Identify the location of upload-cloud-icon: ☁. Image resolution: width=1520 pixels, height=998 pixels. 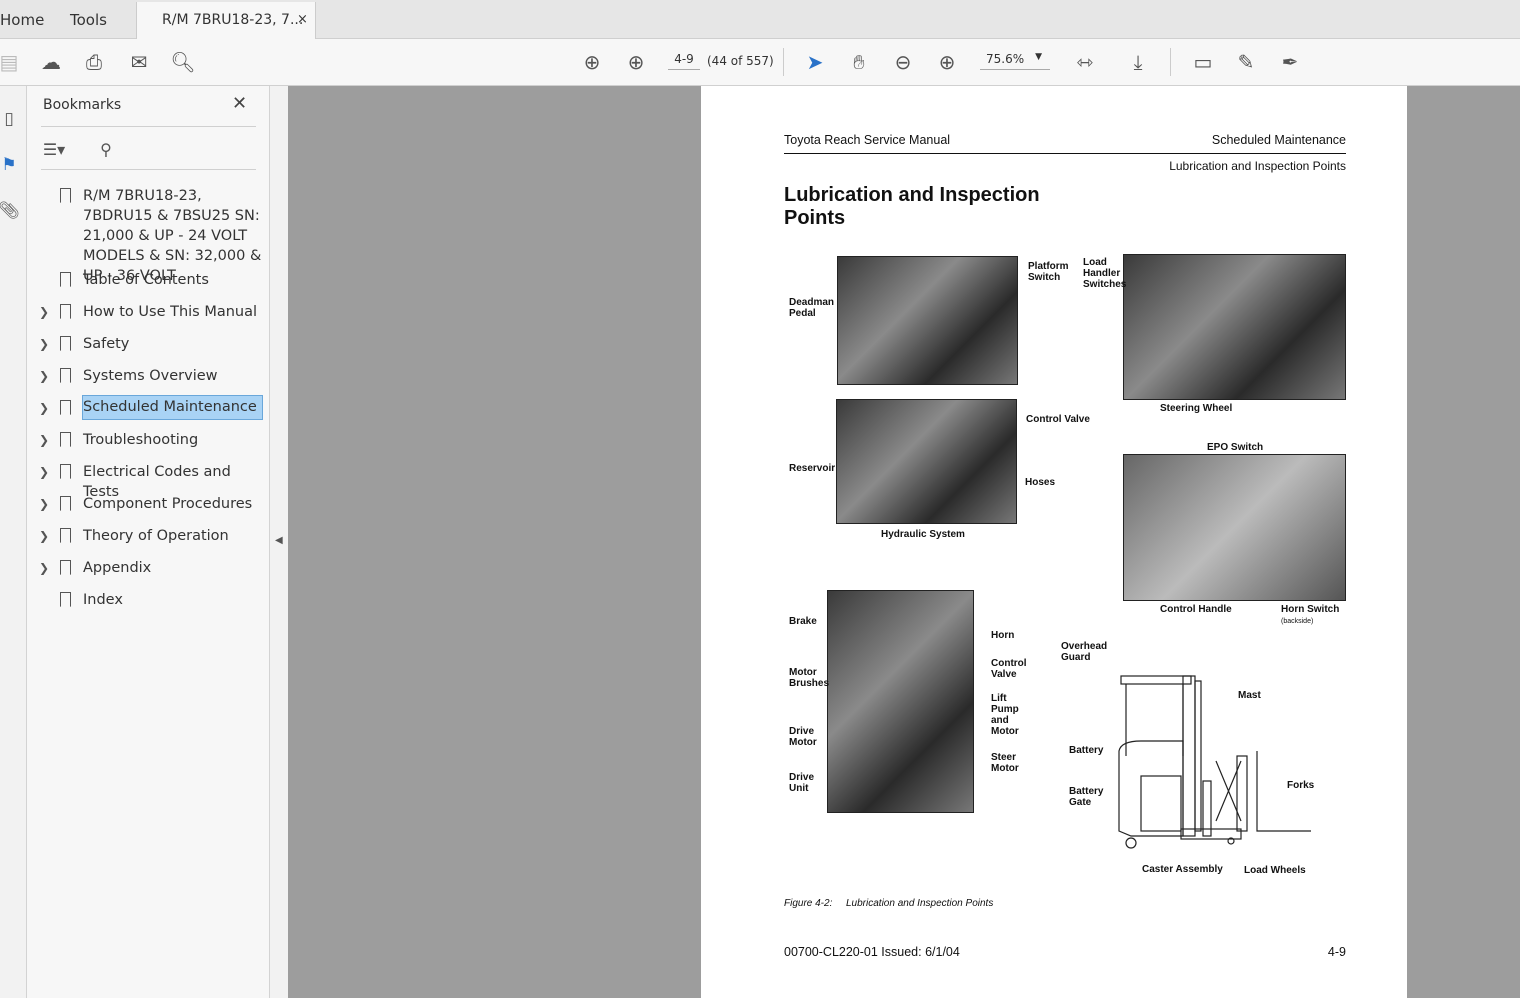
(51, 62).